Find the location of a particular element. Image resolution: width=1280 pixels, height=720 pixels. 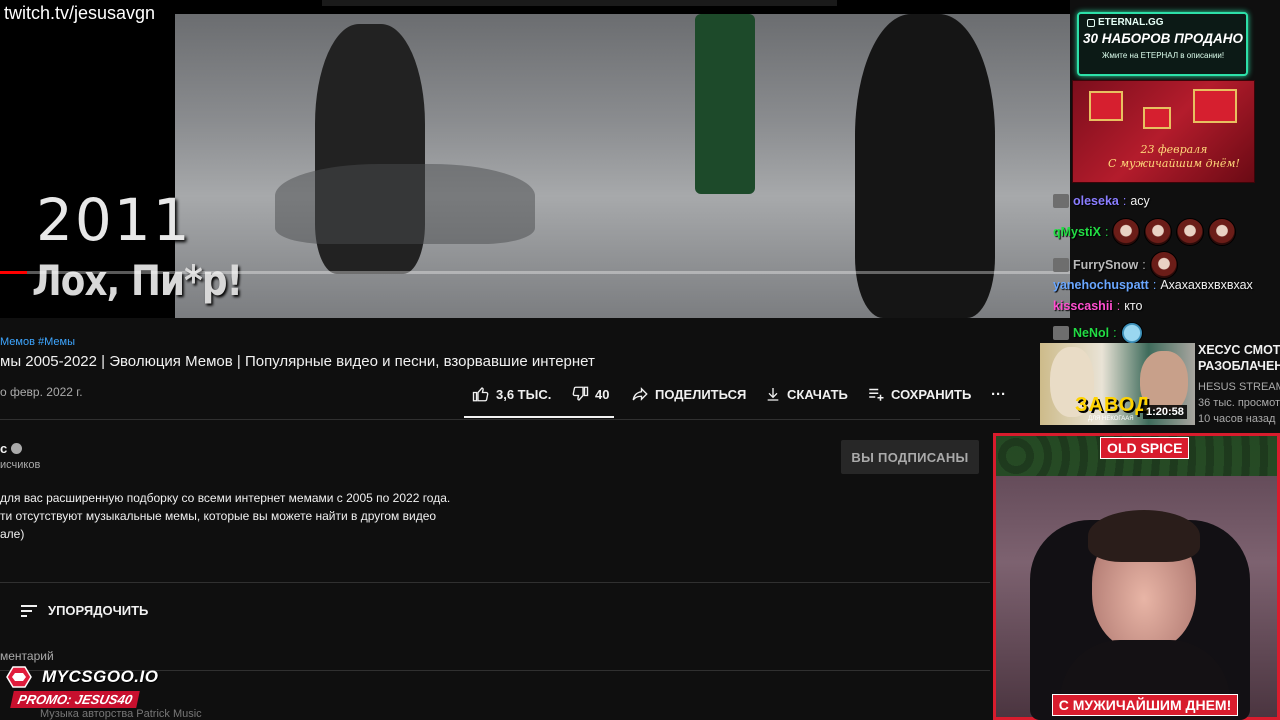

streamer-hair is located at coordinates (1144, 536).